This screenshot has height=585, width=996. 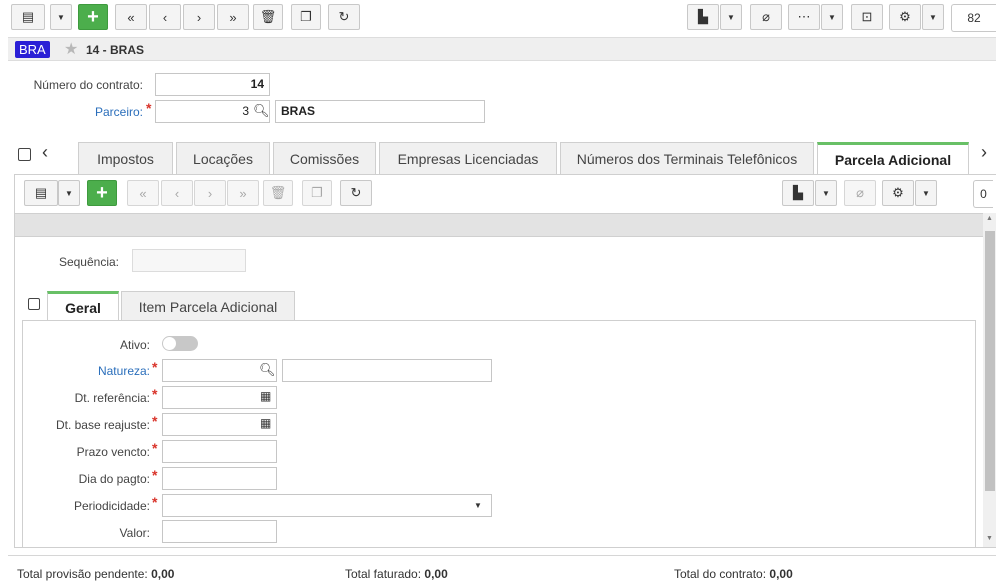 I want to click on subtabs-menu-icon, so click(x=34, y=304).